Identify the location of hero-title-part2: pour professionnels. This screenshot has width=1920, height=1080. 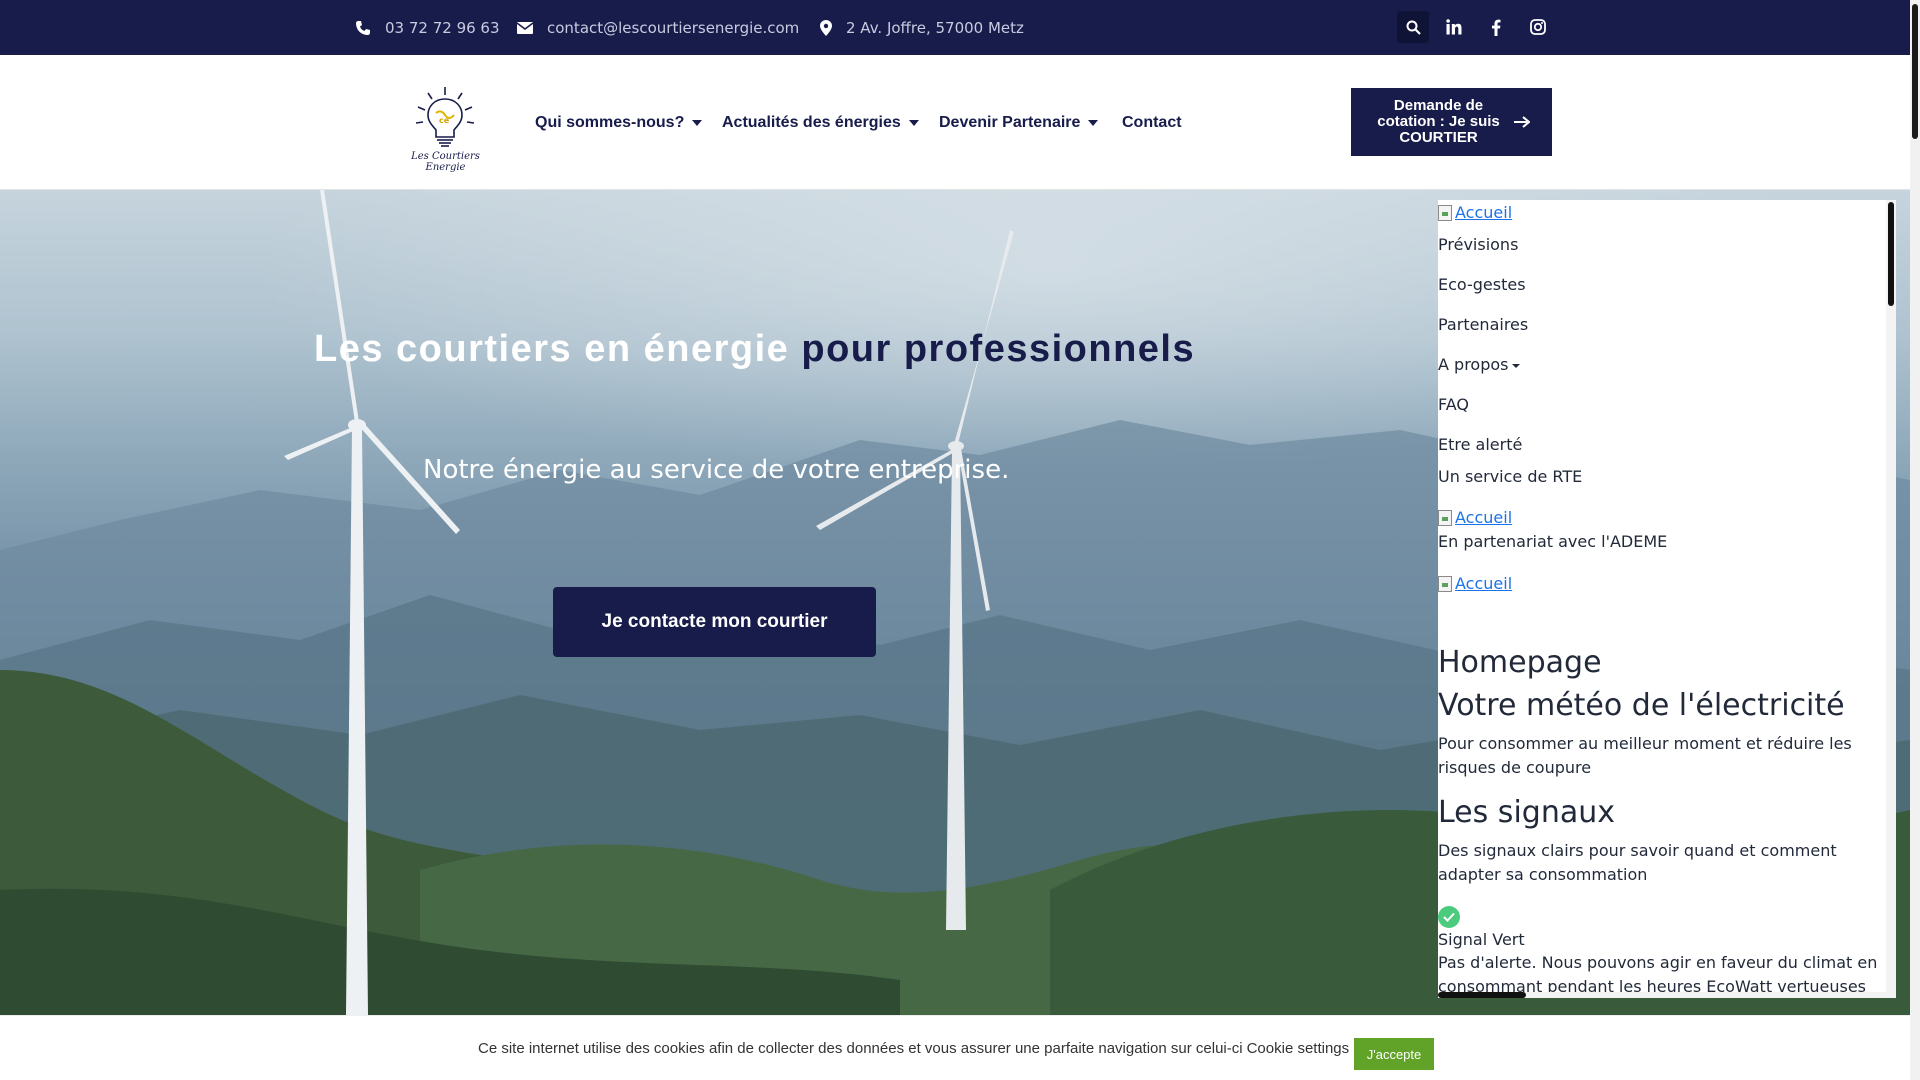
(998, 349).